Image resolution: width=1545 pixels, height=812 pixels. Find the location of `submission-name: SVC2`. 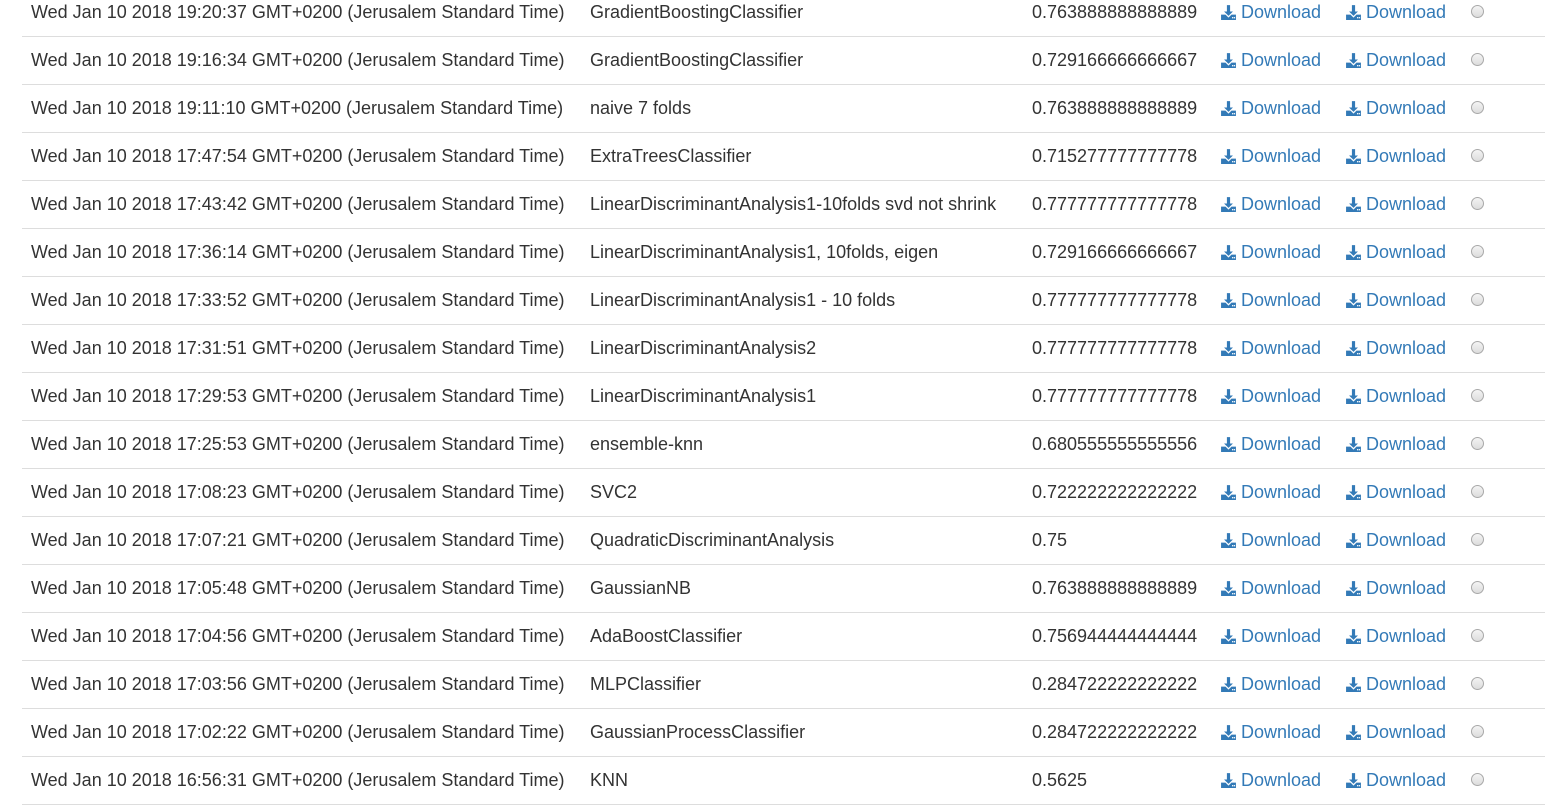

submission-name: SVC2 is located at coordinates (614, 492).